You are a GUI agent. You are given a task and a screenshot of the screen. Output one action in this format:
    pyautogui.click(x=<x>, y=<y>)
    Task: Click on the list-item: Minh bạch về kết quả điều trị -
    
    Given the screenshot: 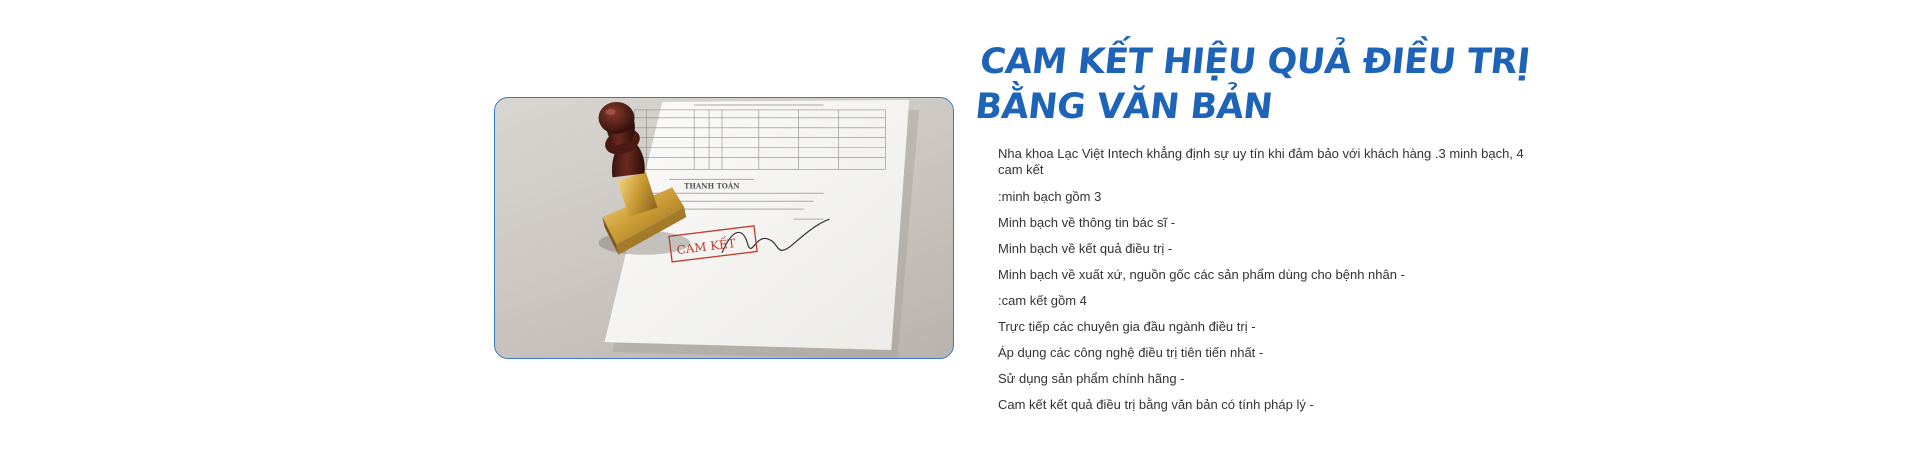 What is the action you would take?
    pyautogui.click(x=1085, y=248)
    